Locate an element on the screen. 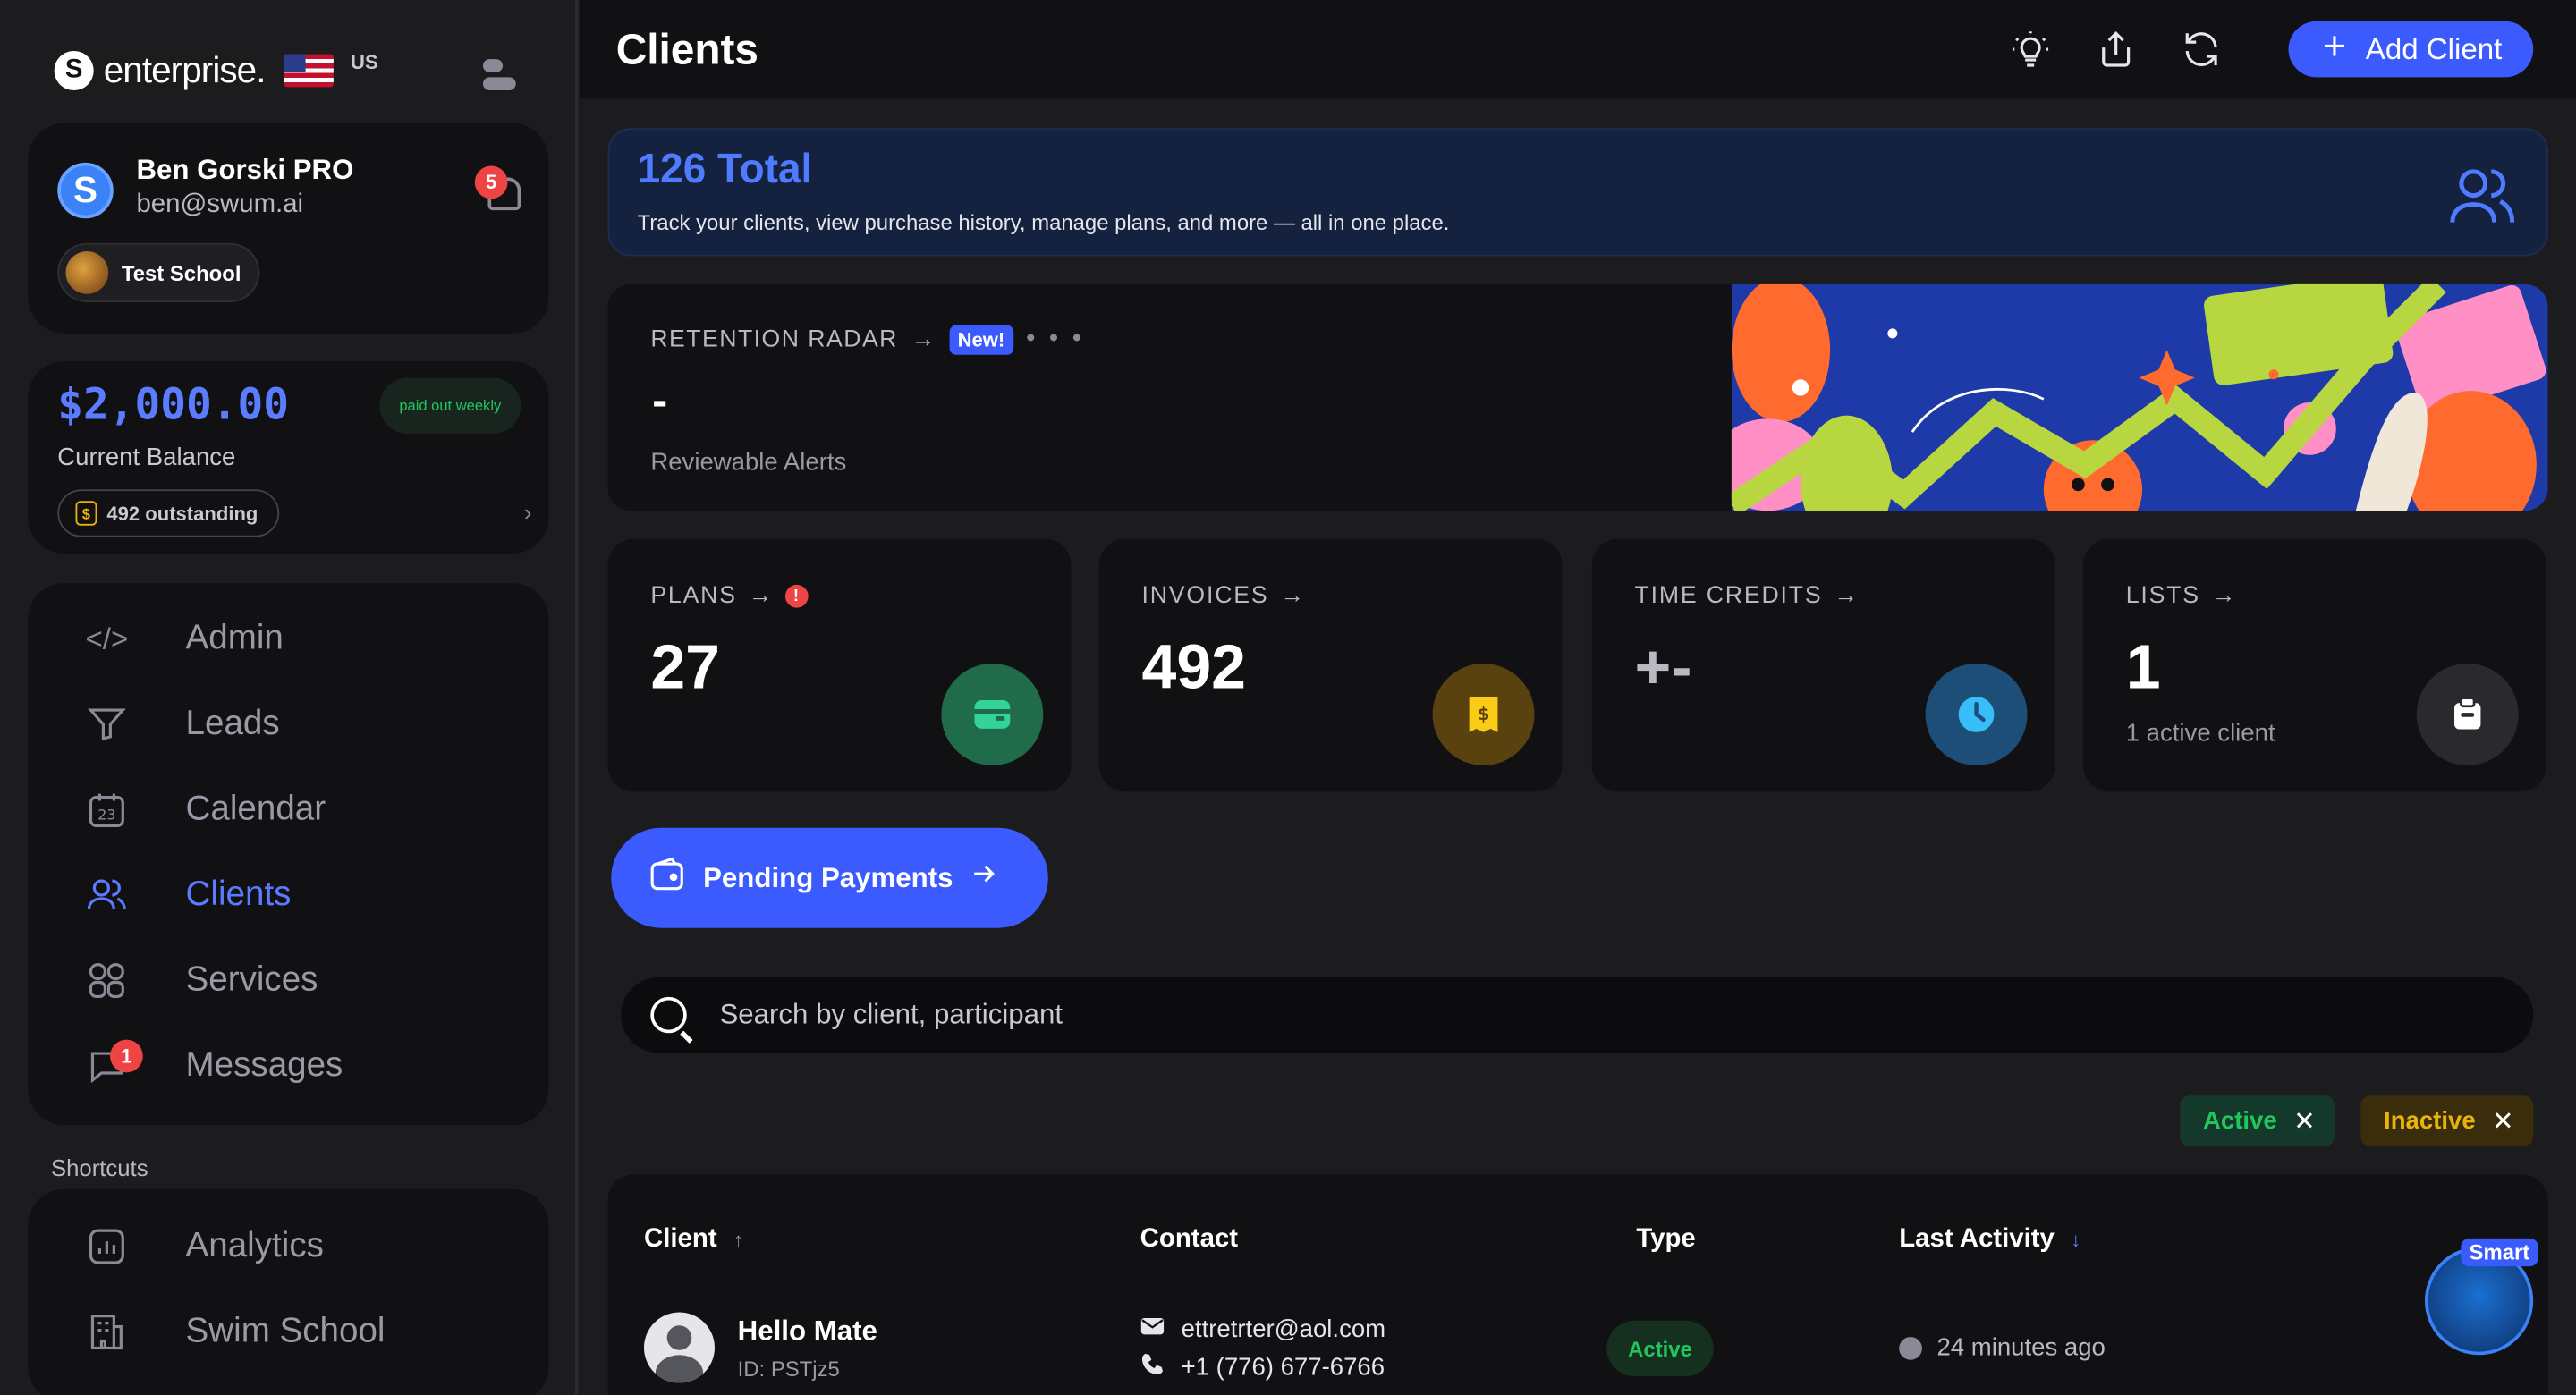  column-header-label: Client is located at coordinates (680, 1239).